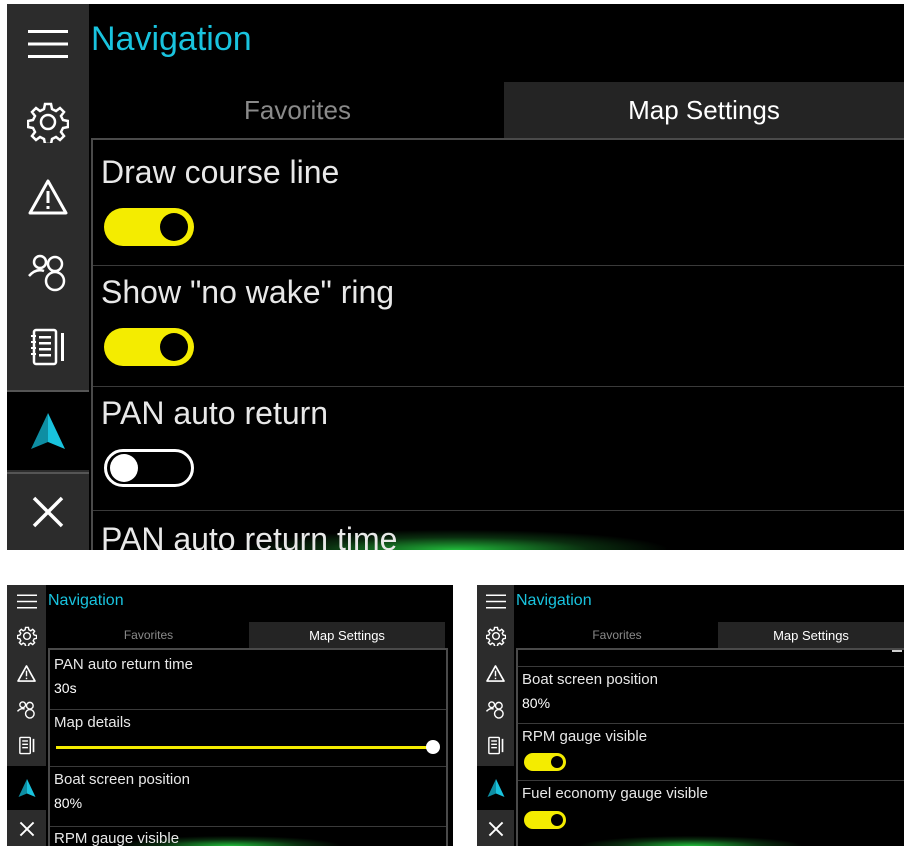  What do you see at coordinates (248, 292) in the screenshot?
I see `setting-label: Show "no wake" ring` at bounding box center [248, 292].